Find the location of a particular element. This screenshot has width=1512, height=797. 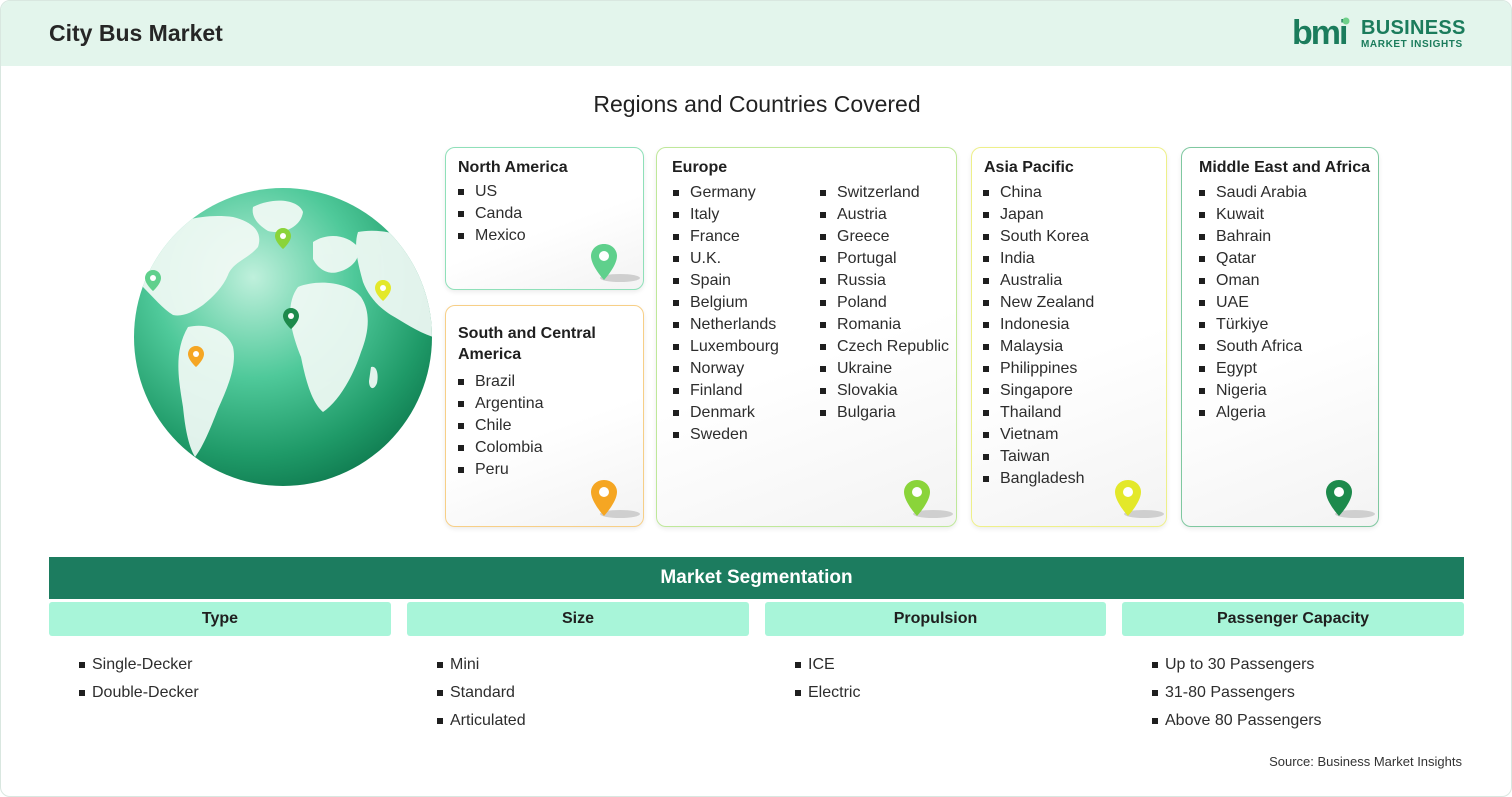

country-list: Brazil Argentina Chile Colombia Peru is located at coordinates (501, 426).